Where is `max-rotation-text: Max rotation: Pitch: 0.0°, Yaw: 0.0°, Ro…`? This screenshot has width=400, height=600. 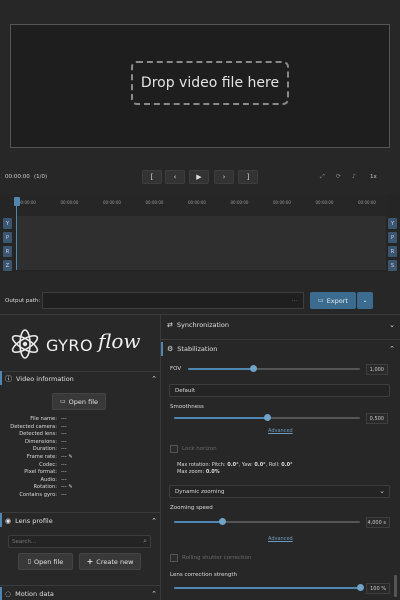
max-rotation-text: Max rotation: Pitch: 0.0°, Yaw: 0.0°, Ro… is located at coordinates (235, 465).